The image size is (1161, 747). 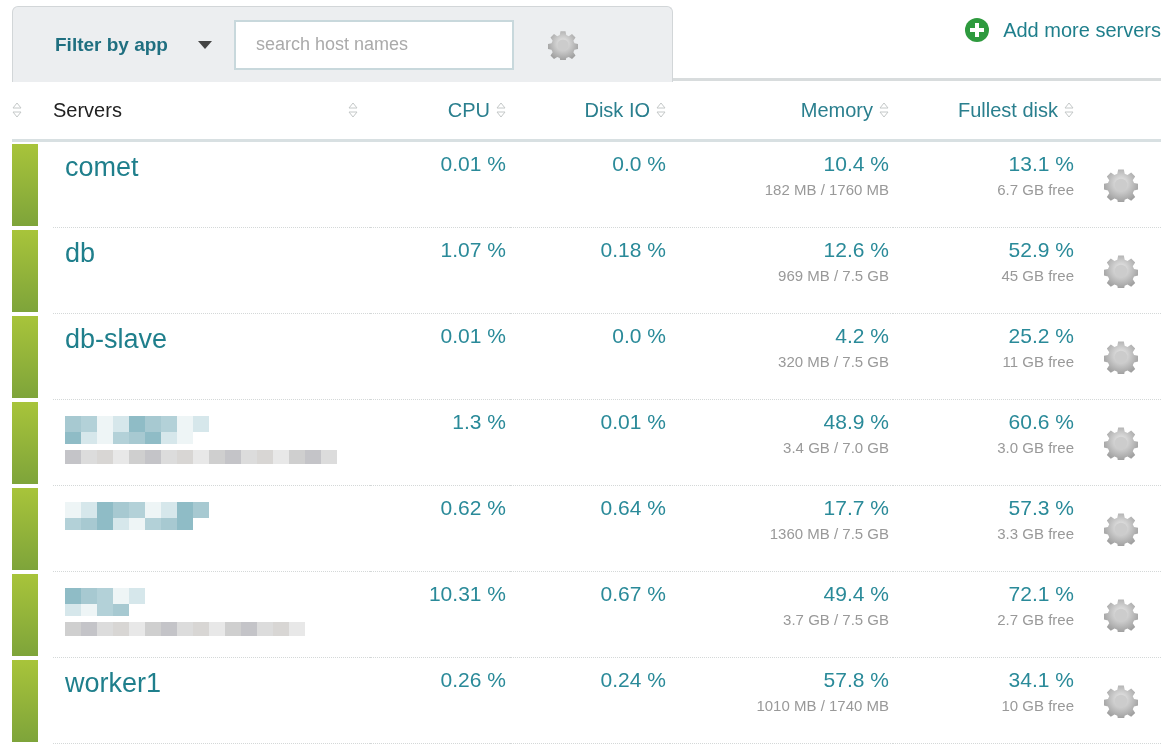 I want to click on disk-detail: 3.3 GB free, so click(x=1035, y=533).